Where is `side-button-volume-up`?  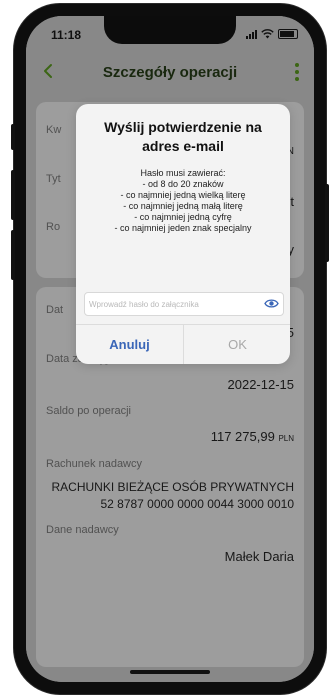
side-button-volume-up is located at coordinates (13, 195).